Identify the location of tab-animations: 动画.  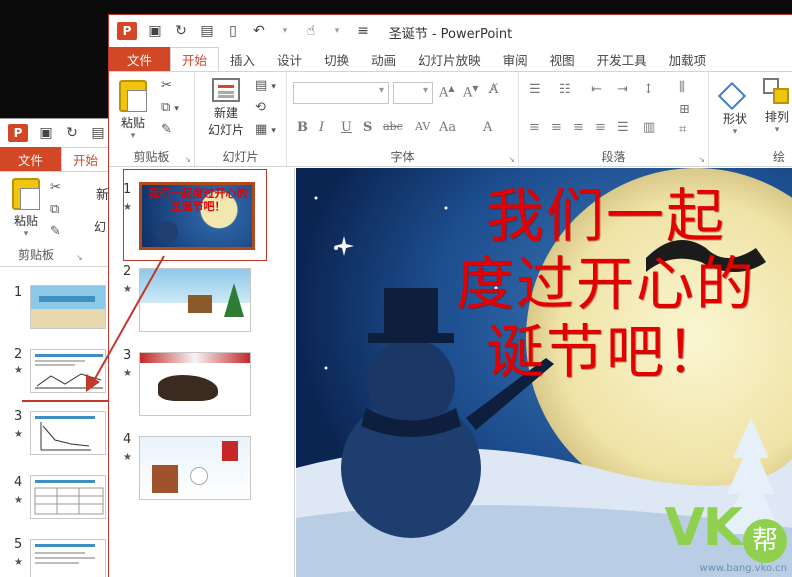
(383, 59).